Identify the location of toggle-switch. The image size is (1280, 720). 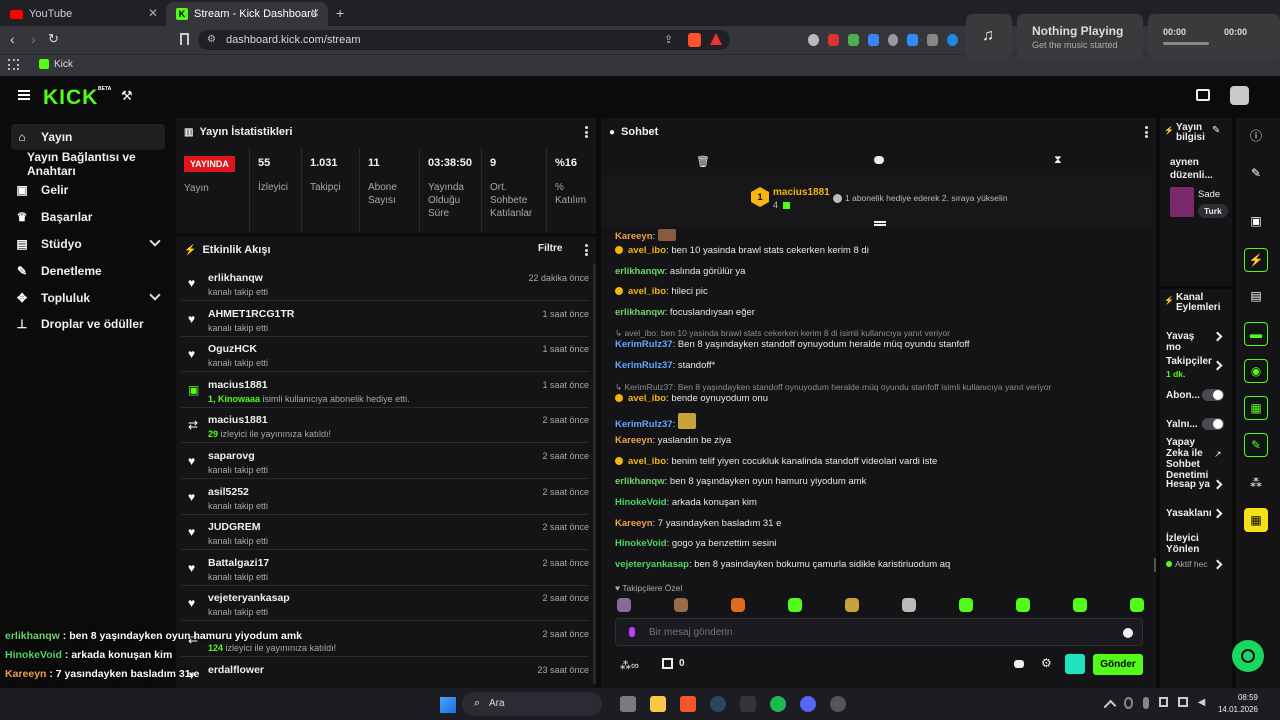
(1213, 424).